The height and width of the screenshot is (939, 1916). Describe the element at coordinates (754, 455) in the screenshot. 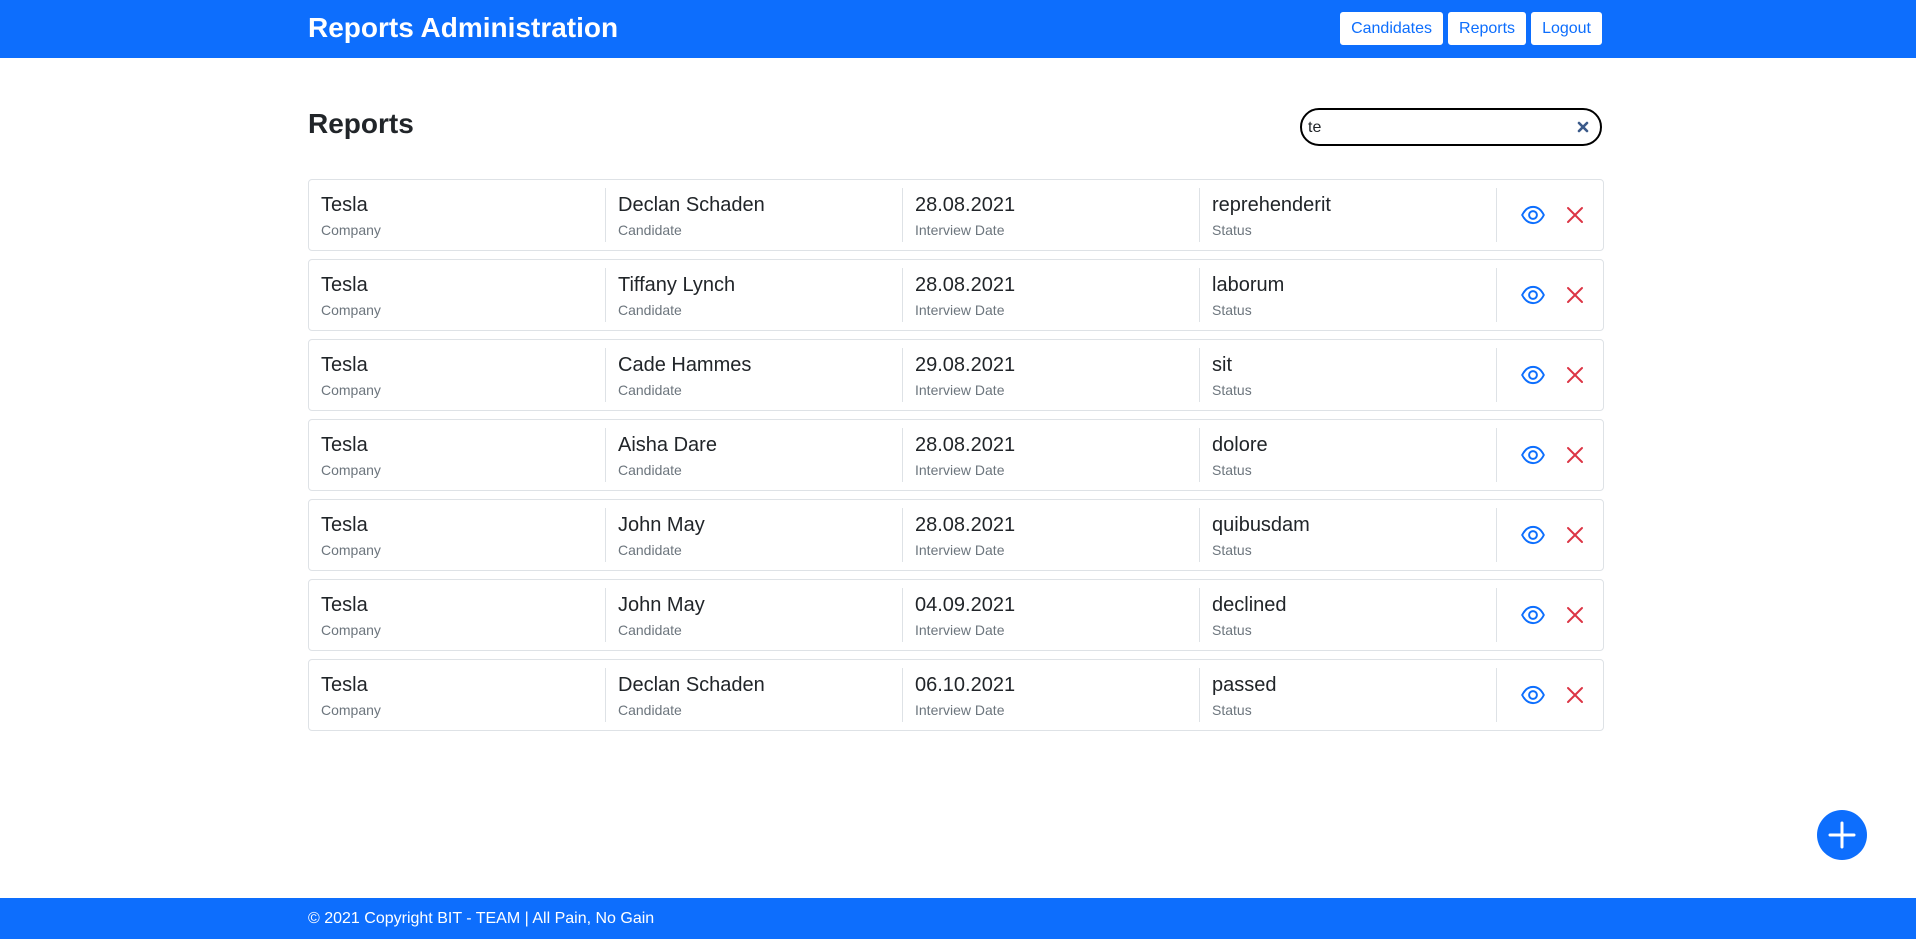

I see `report-candidate-cell: Aisha Dare Candidate` at that location.